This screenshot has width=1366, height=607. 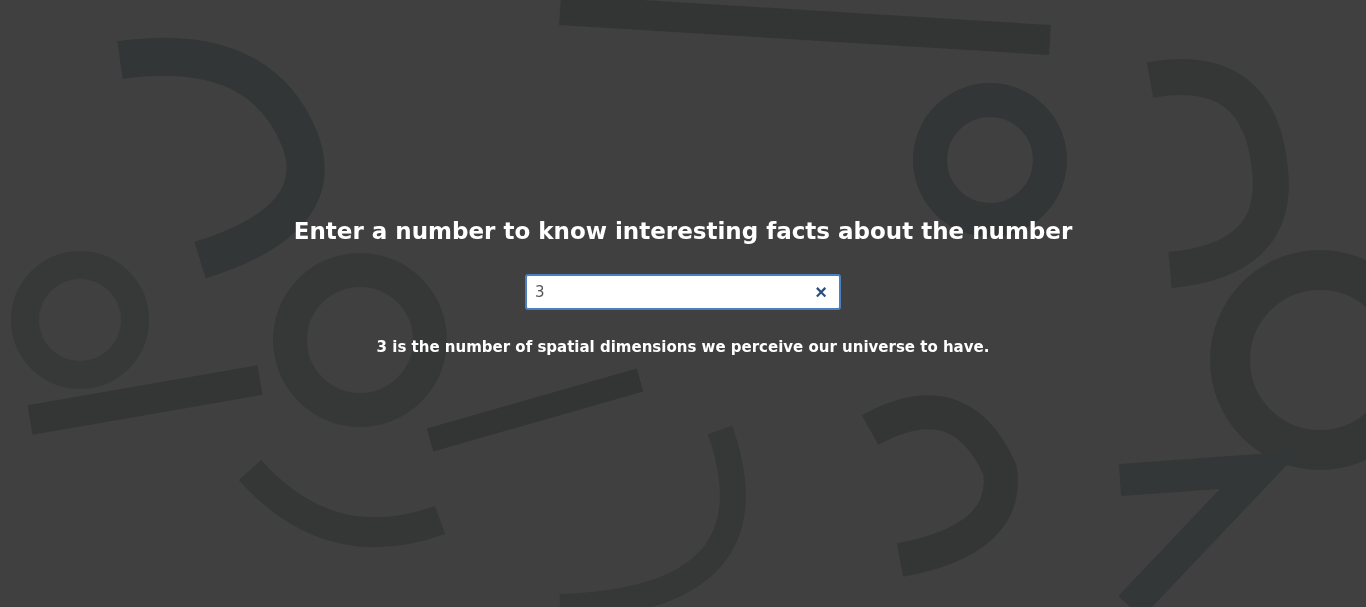 I want to click on fact-text: 3 is the number of spatial dimensions we perceive our universe to have., so click(x=683, y=347).